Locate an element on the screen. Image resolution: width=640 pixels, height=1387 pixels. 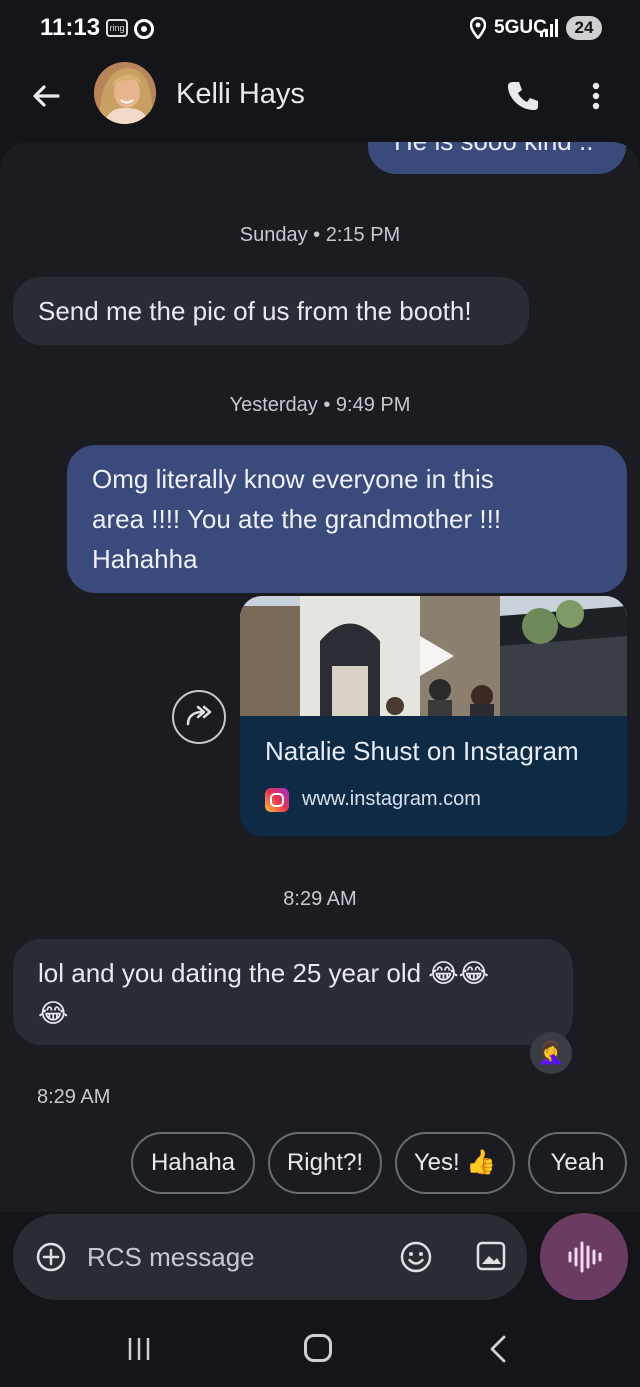
location-icon is located at coordinates (478, 28).